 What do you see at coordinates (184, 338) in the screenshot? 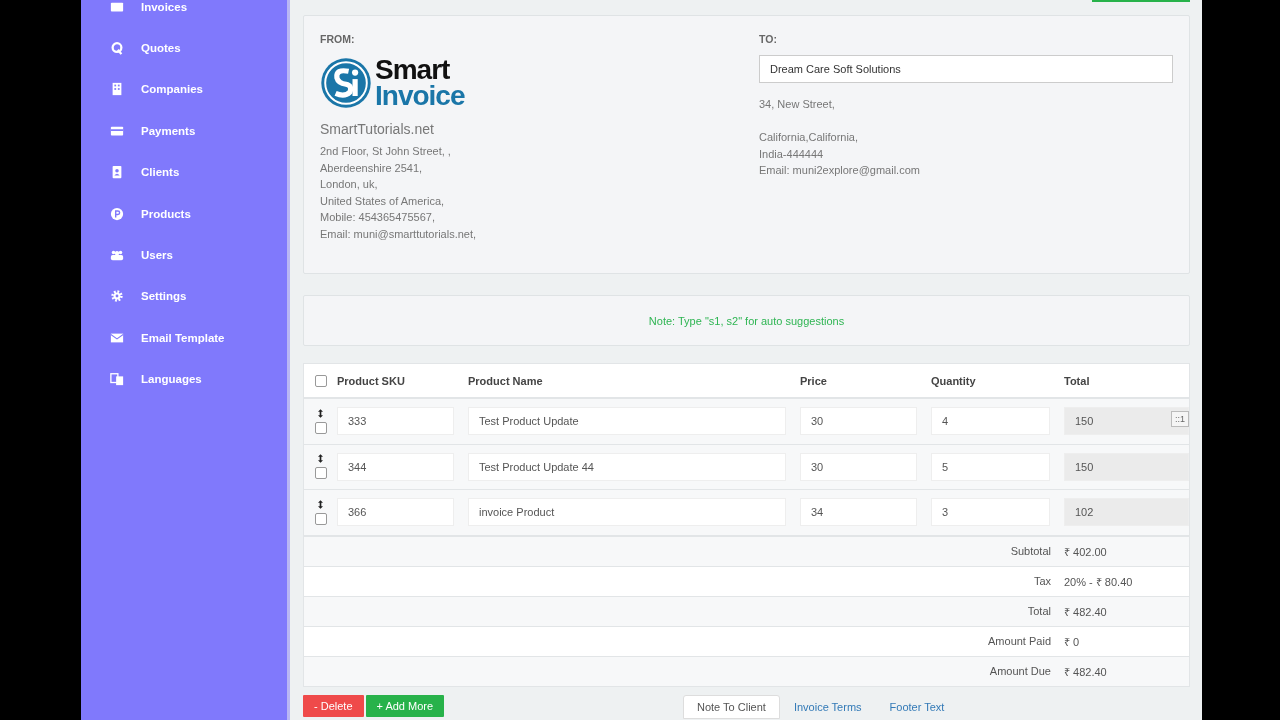
I see `sidebar-item: Email Template` at bounding box center [184, 338].